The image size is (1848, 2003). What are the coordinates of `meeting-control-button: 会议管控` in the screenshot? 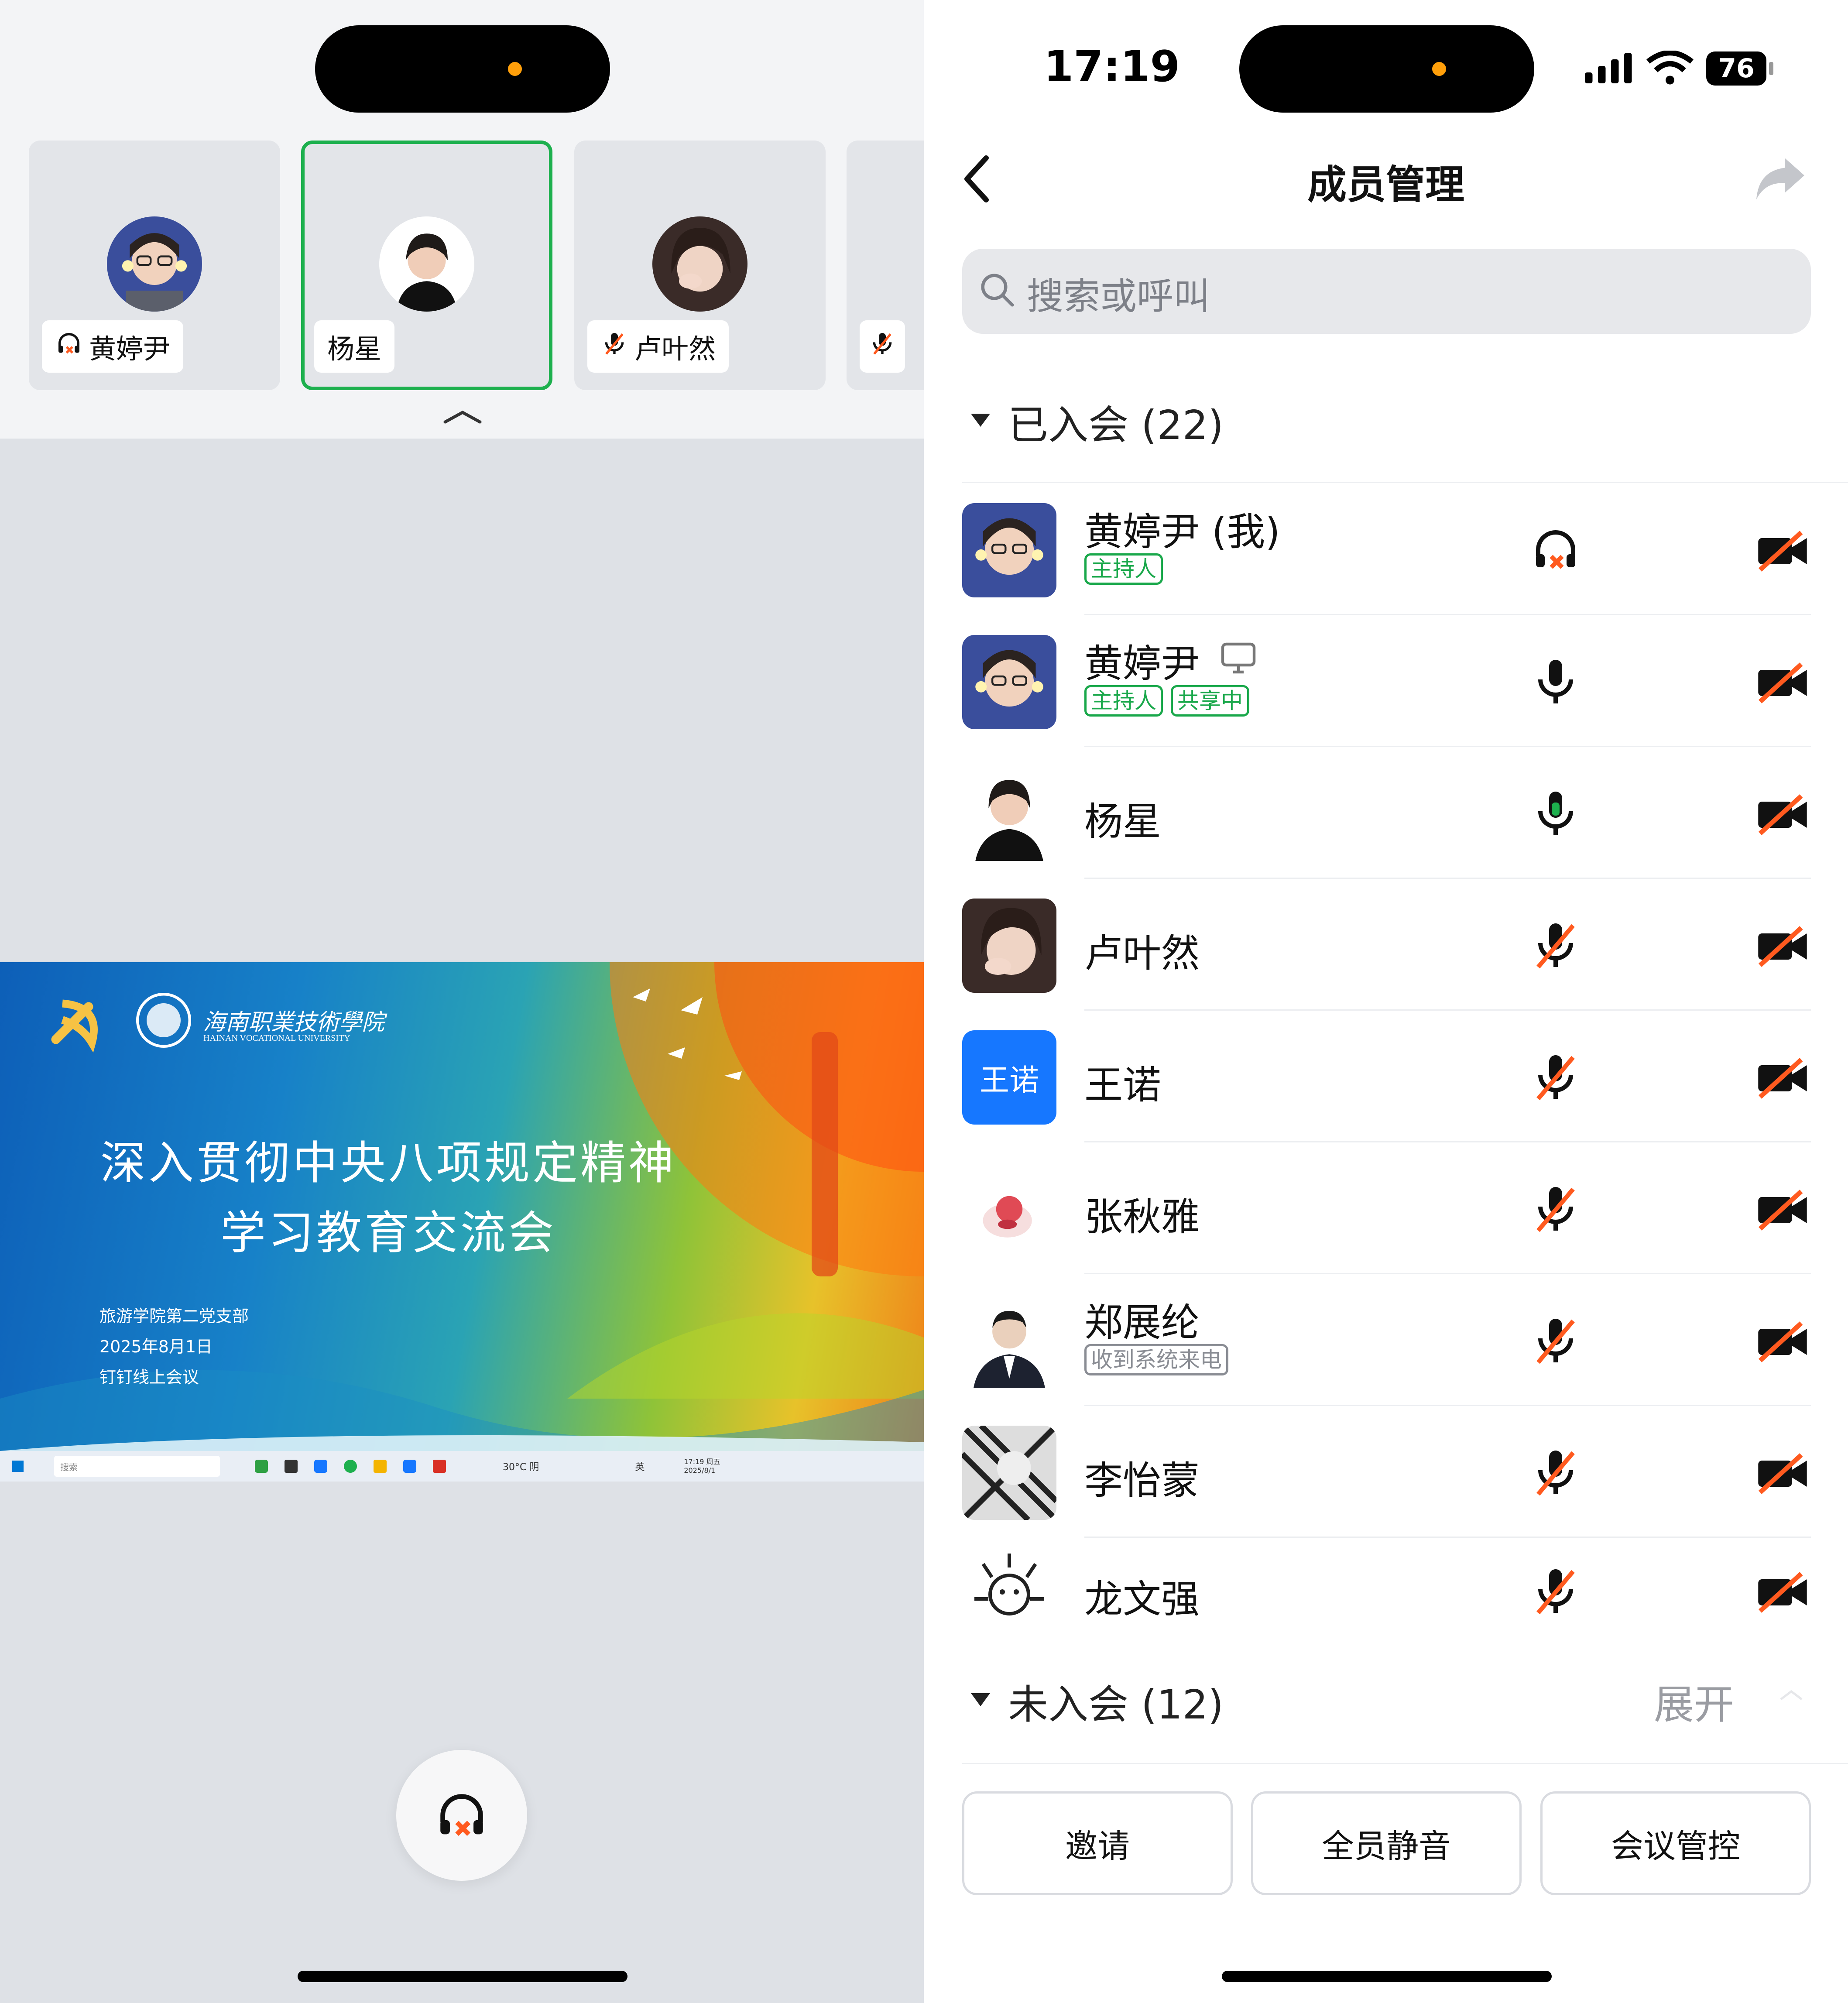 It's located at (1675, 1843).